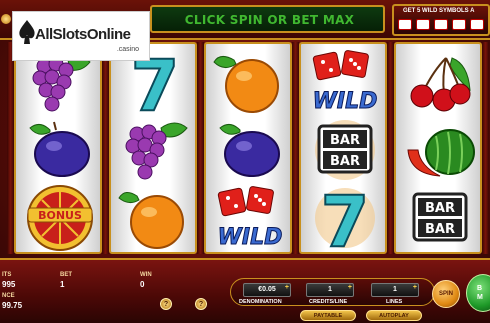  What do you see at coordinates (328, 302) in the screenshot?
I see `credits-line-label: CREDITS/LINE` at bounding box center [328, 302].